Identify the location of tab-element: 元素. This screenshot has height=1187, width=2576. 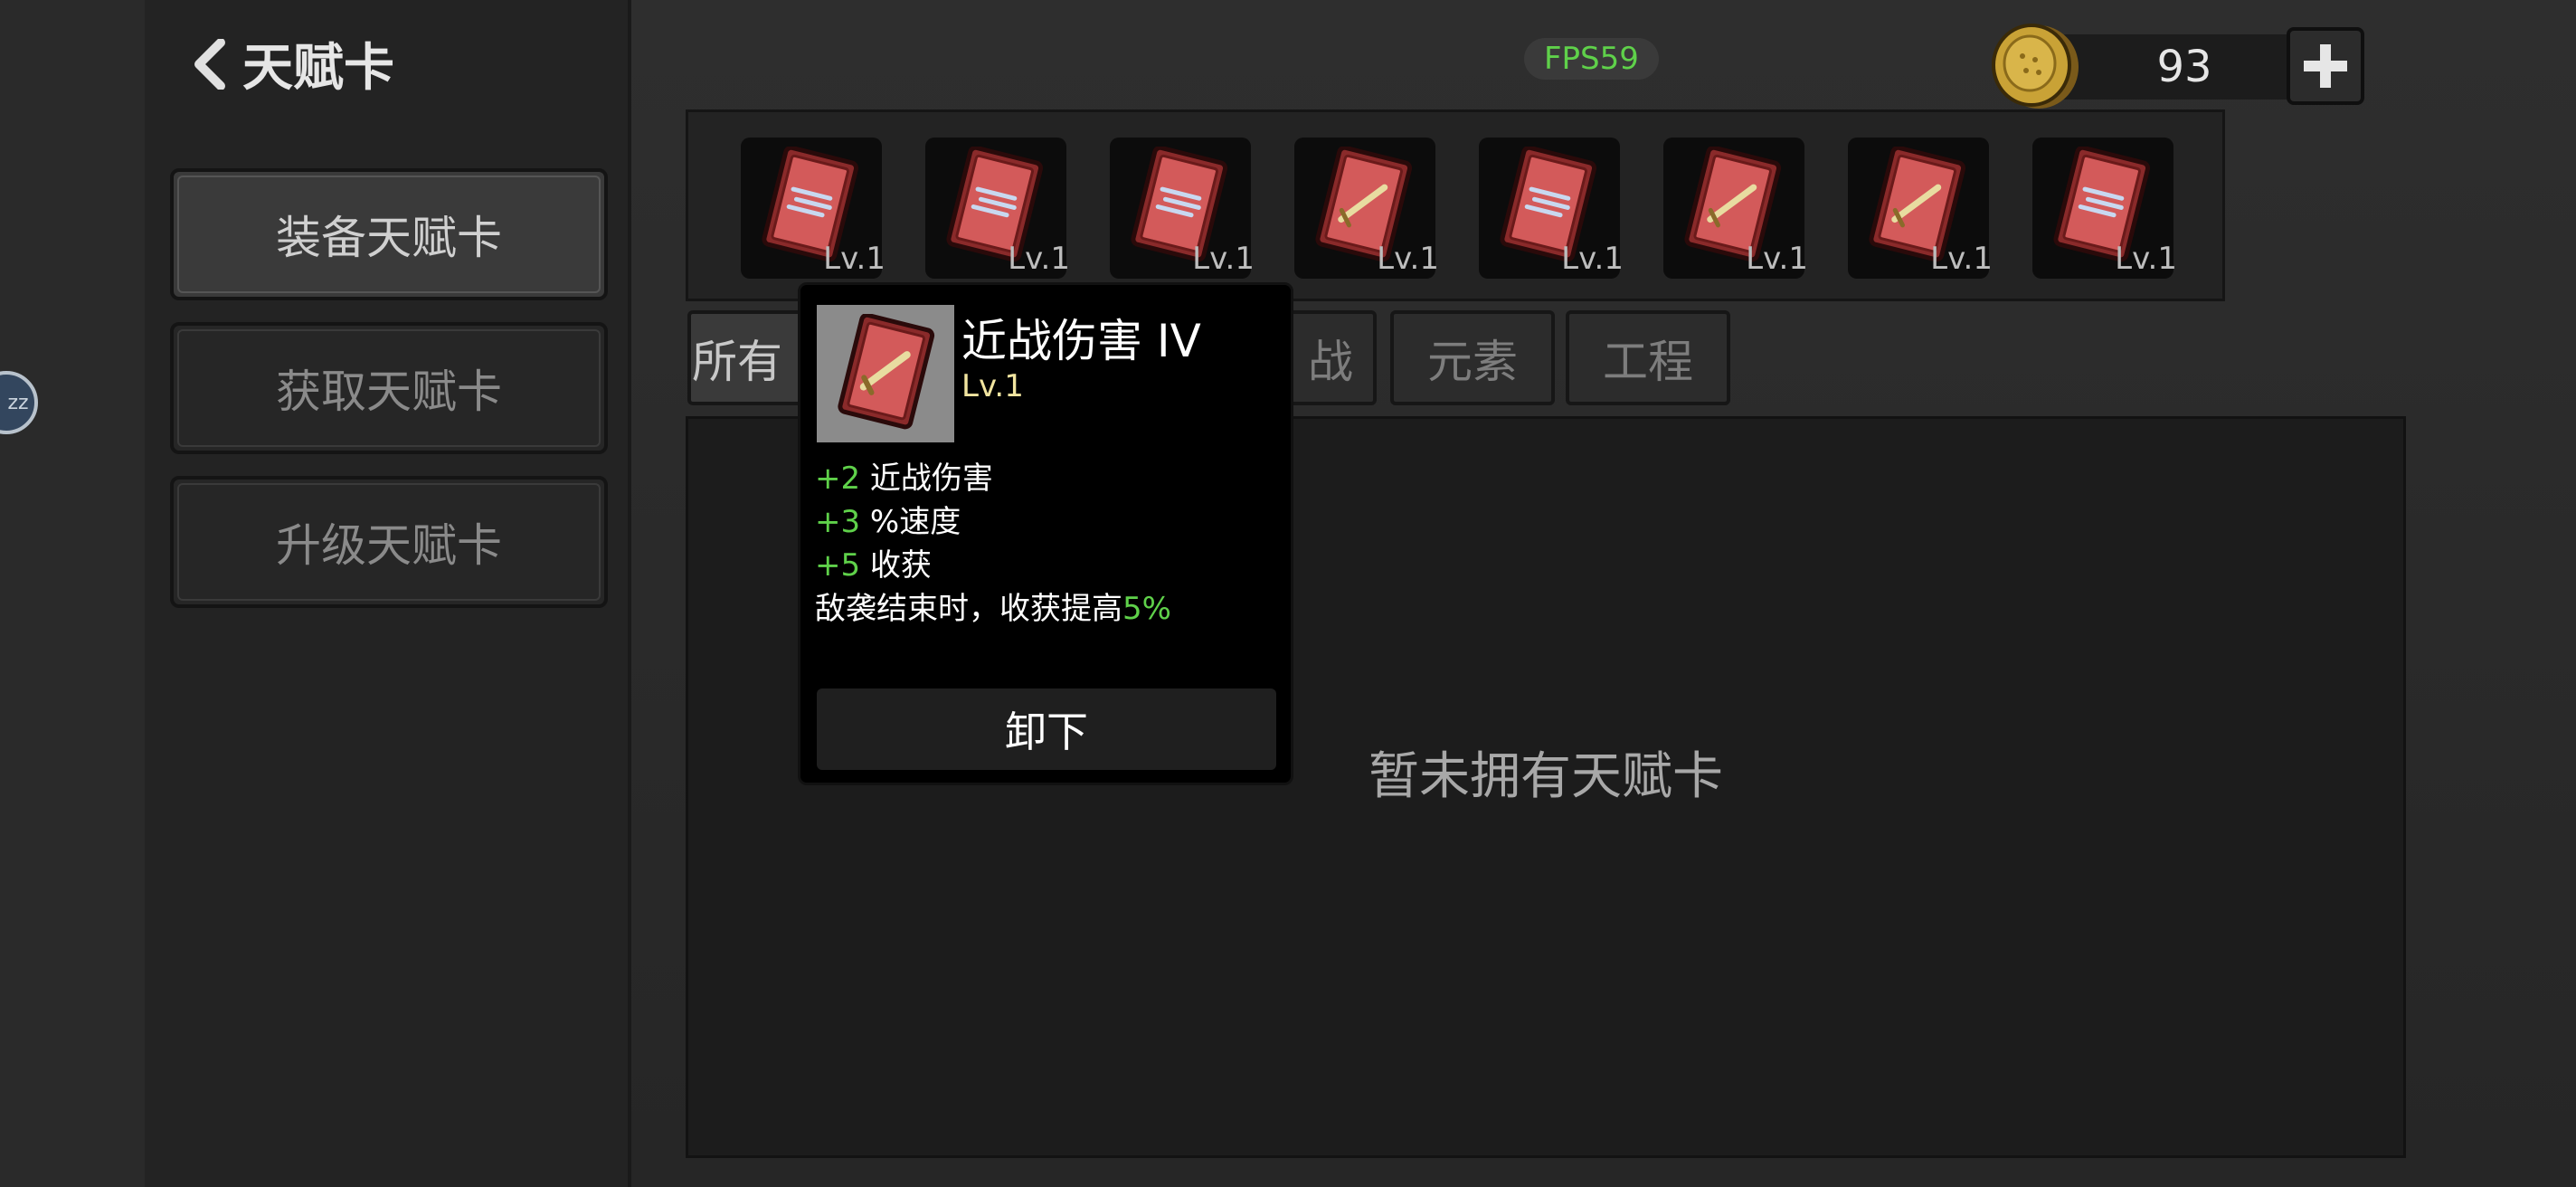
(1472, 357).